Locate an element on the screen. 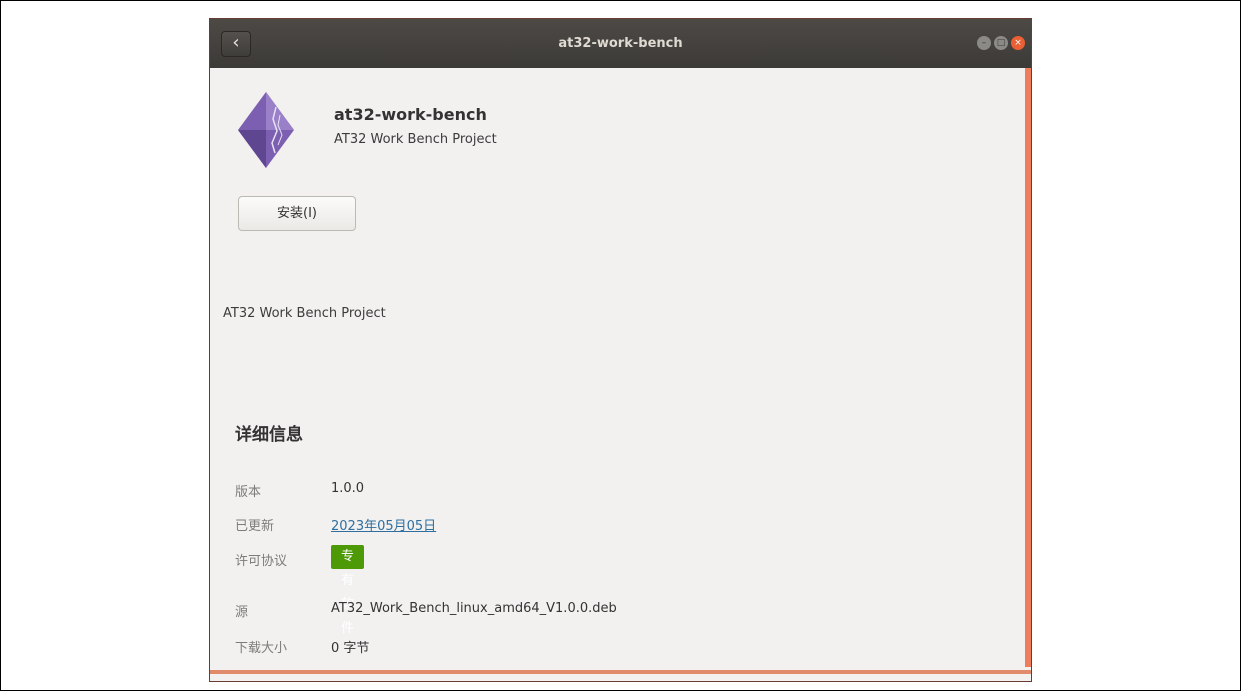  updated-label: 已更新 is located at coordinates (255, 526).